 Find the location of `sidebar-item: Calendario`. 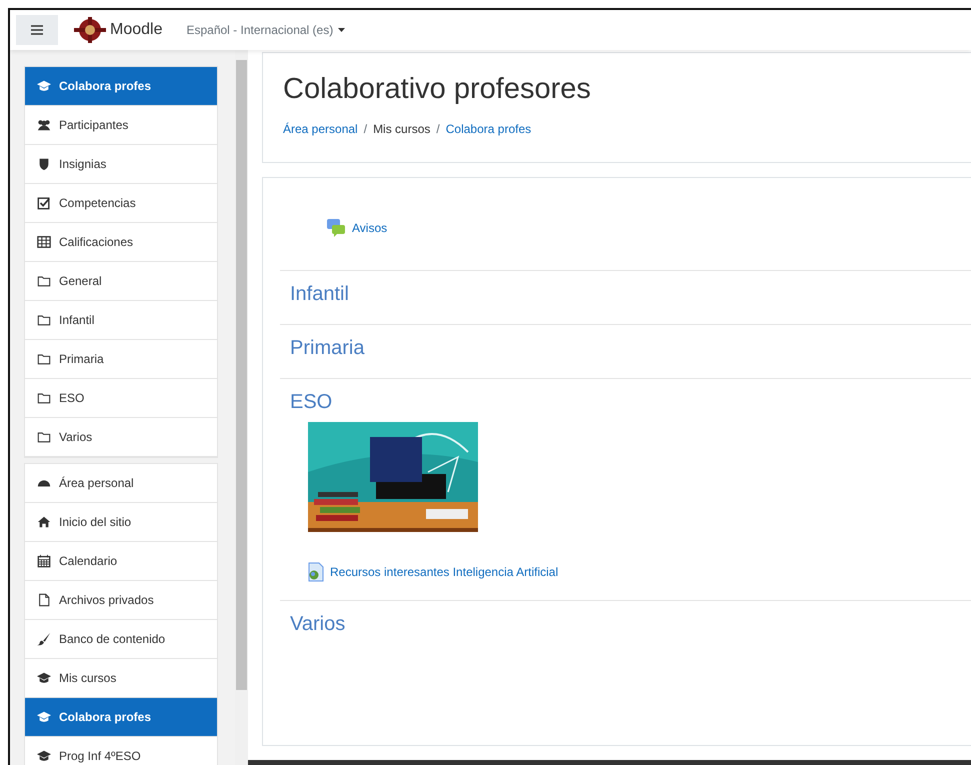

sidebar-item: Calendario is located at coordinates (121, 561).